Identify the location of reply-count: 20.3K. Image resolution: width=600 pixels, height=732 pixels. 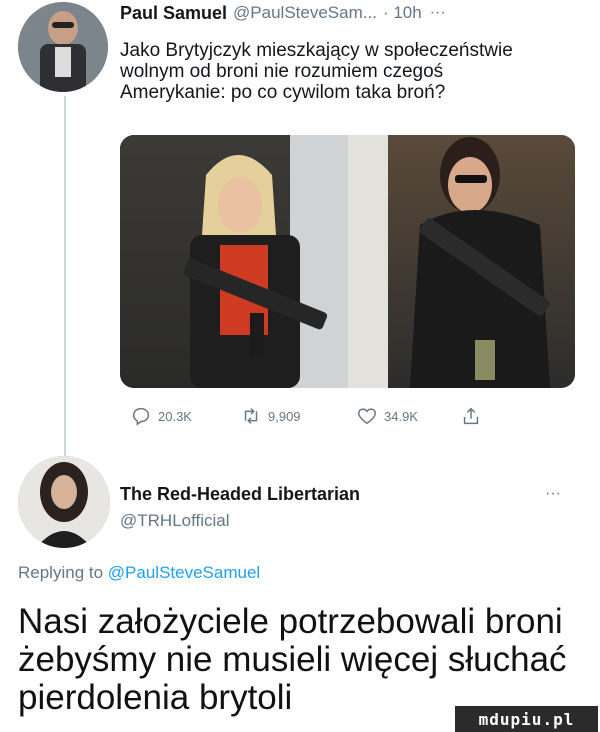
(175, 416).